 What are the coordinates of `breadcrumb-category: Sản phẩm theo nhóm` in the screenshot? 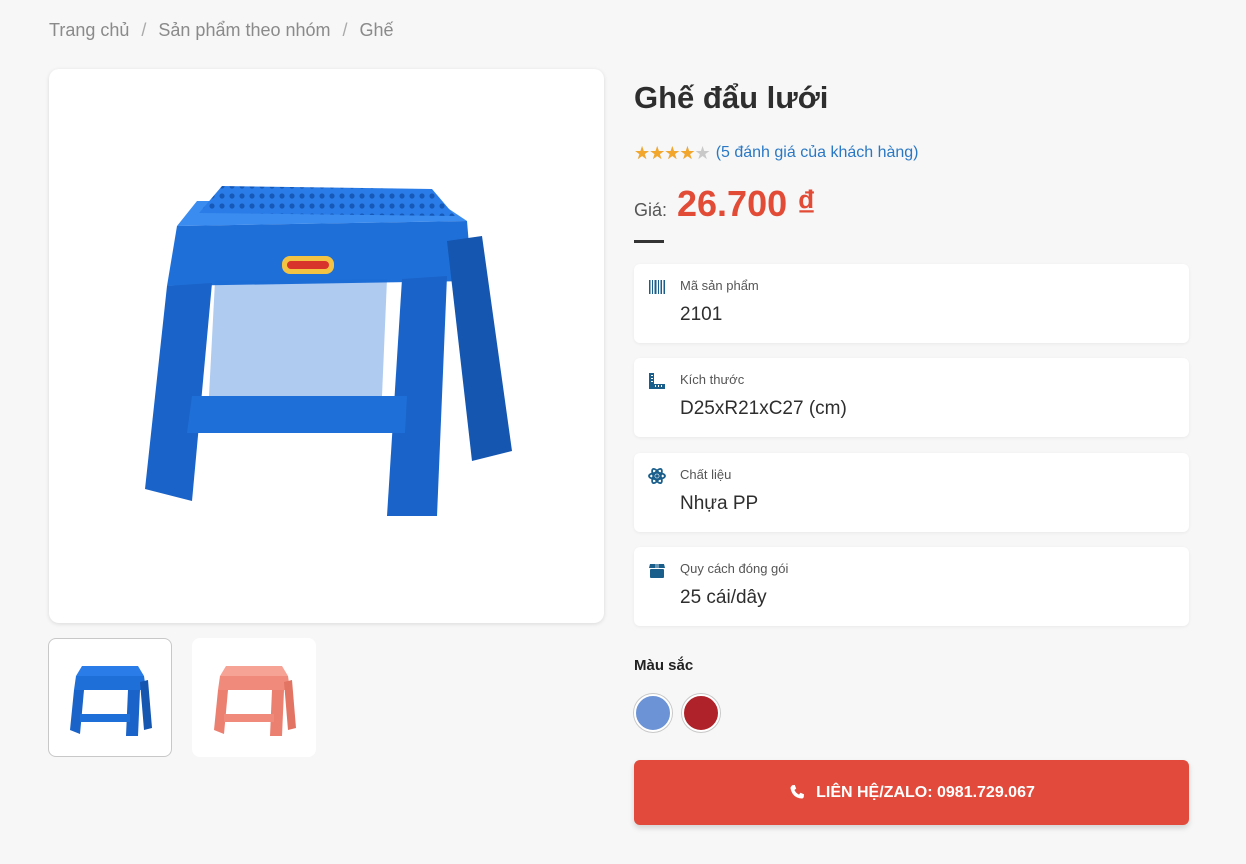 It's located at (244, 30).